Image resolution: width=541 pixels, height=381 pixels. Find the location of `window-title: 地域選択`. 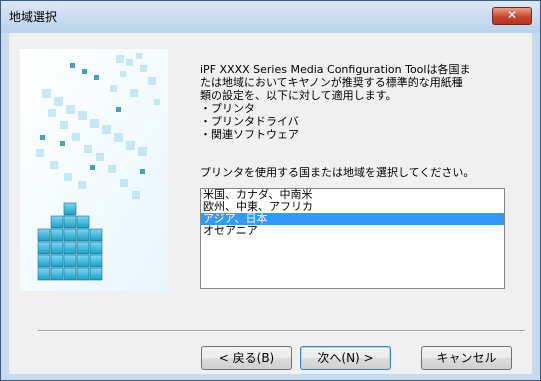

window-title: 地域選択 is located at coordinates (33, 17).